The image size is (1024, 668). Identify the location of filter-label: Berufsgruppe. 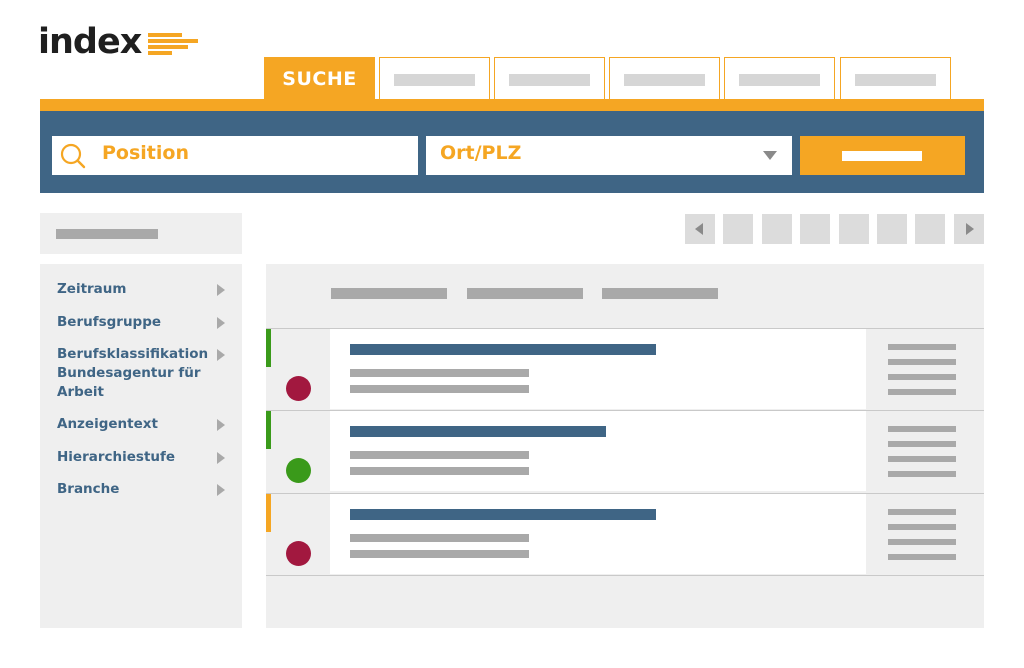
(109, 322).